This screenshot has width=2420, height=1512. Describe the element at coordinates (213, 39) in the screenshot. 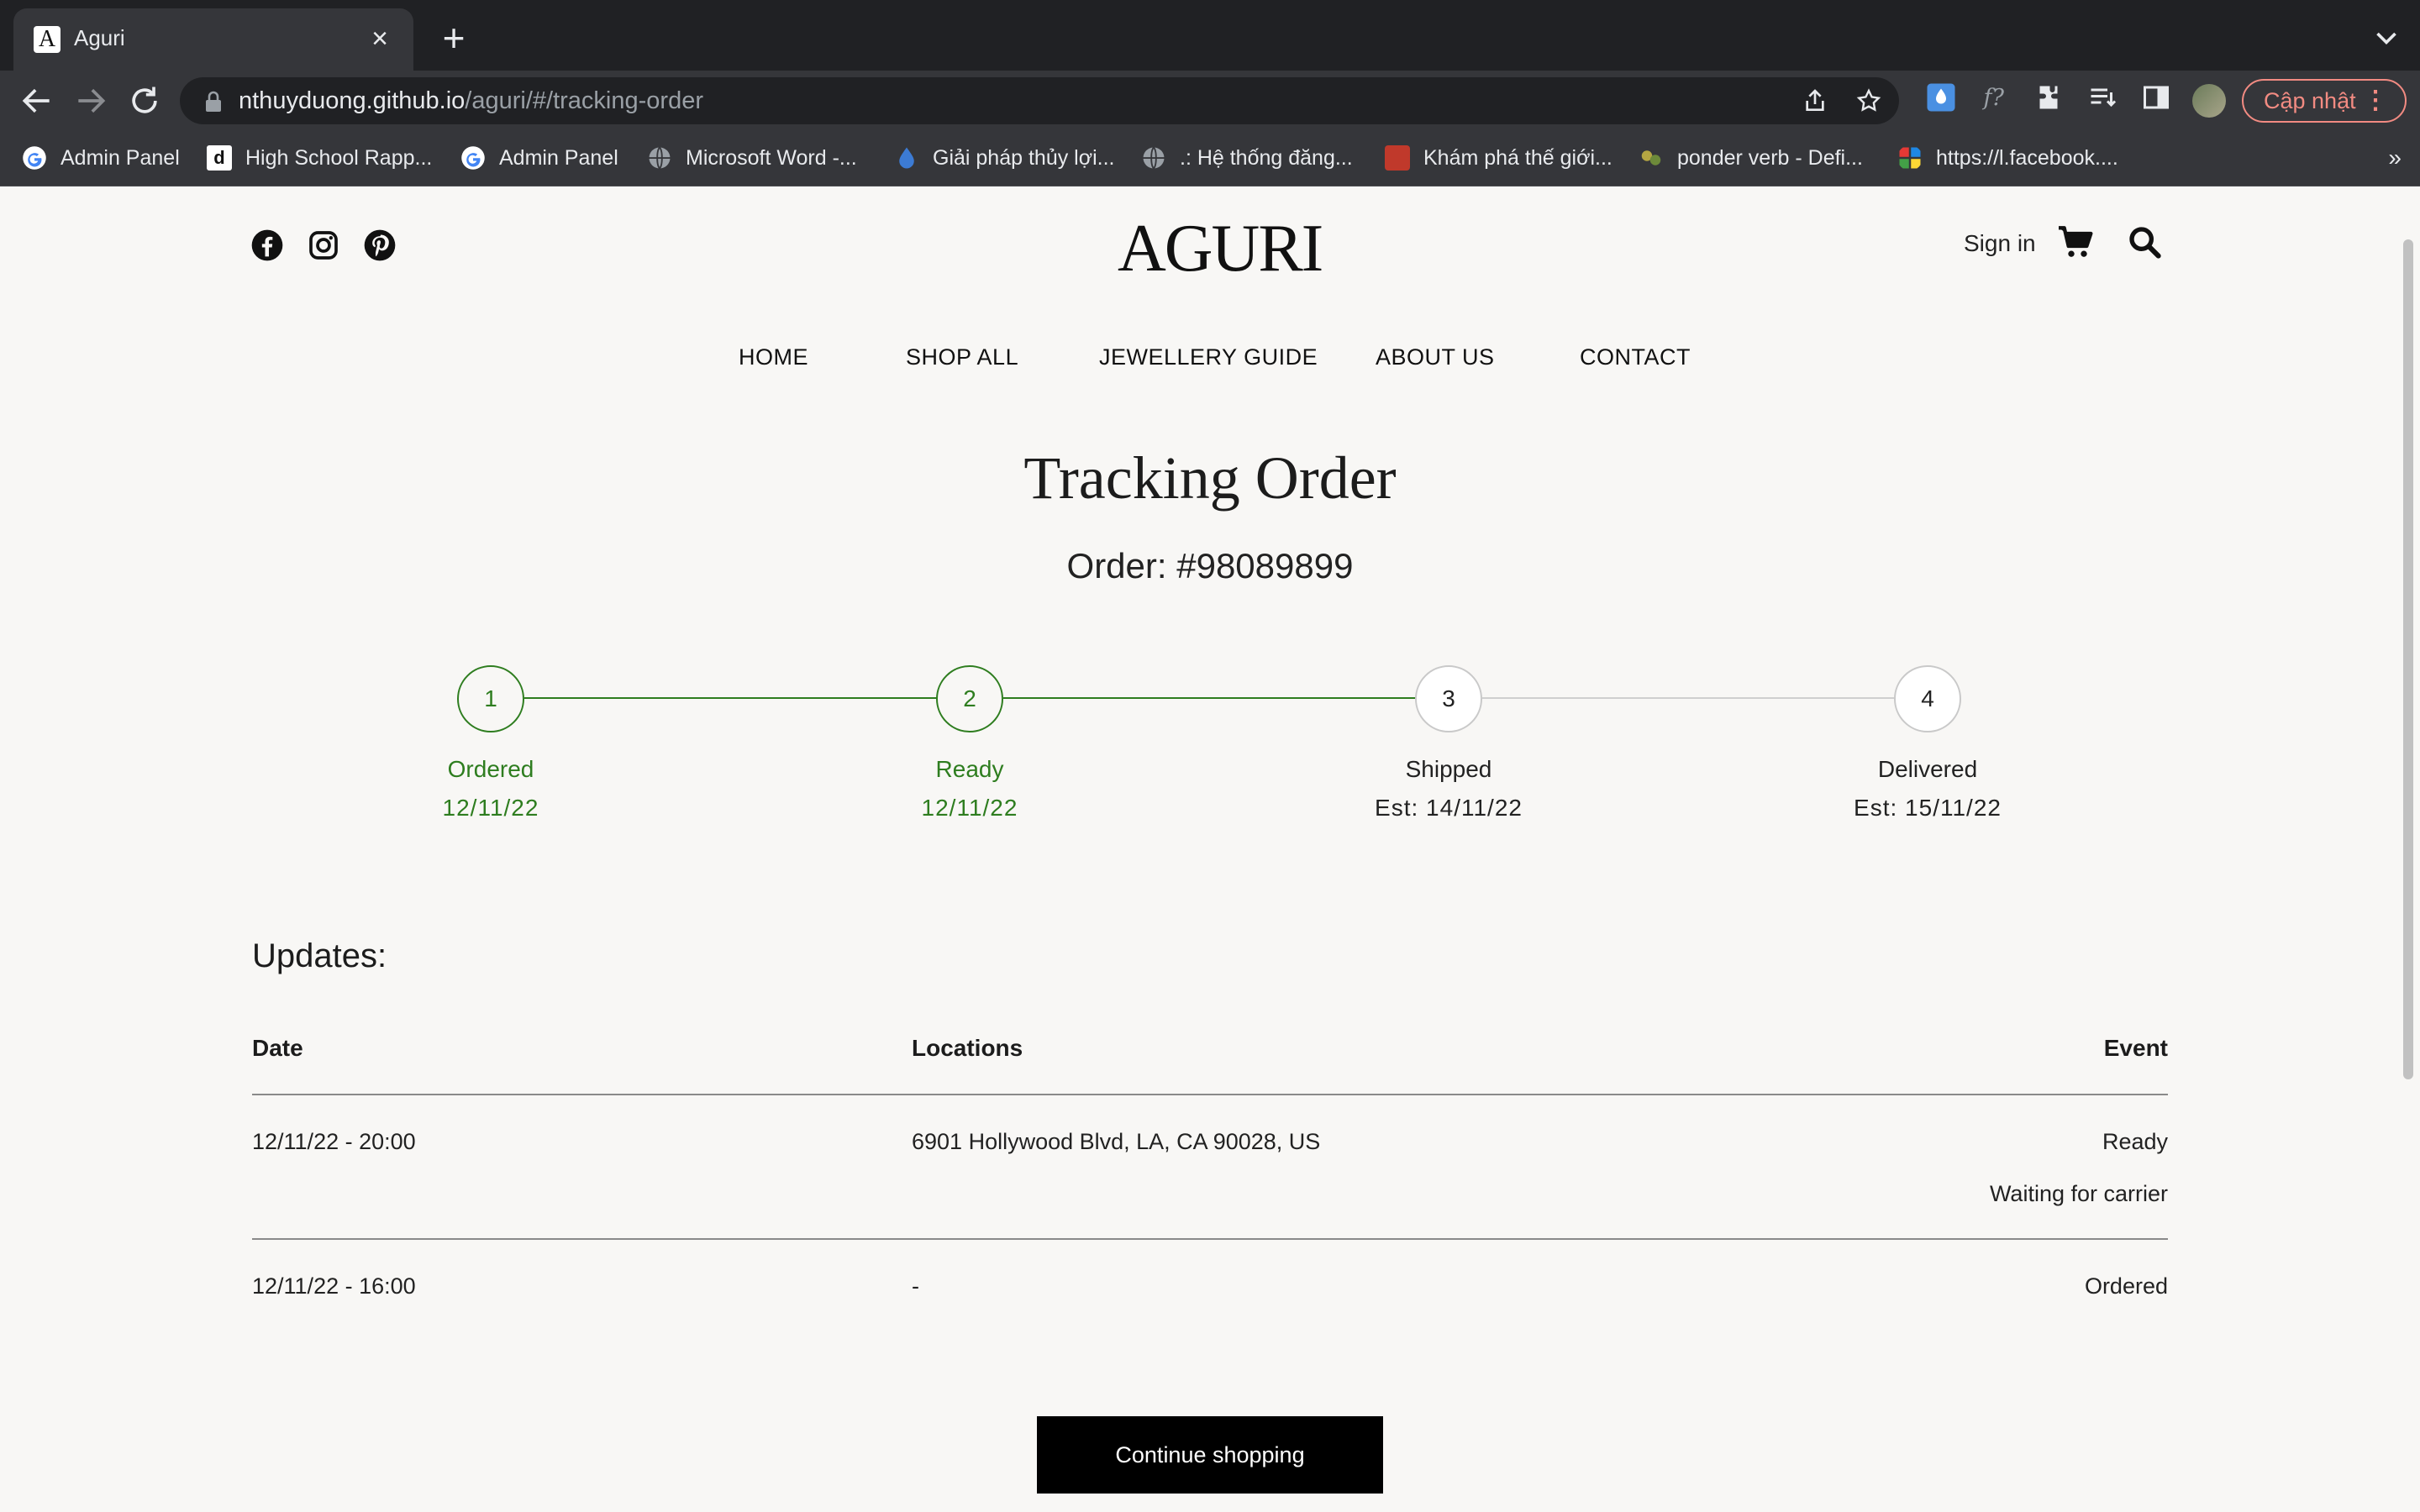

I see `browser-tab: A Aguri ×` at that location.